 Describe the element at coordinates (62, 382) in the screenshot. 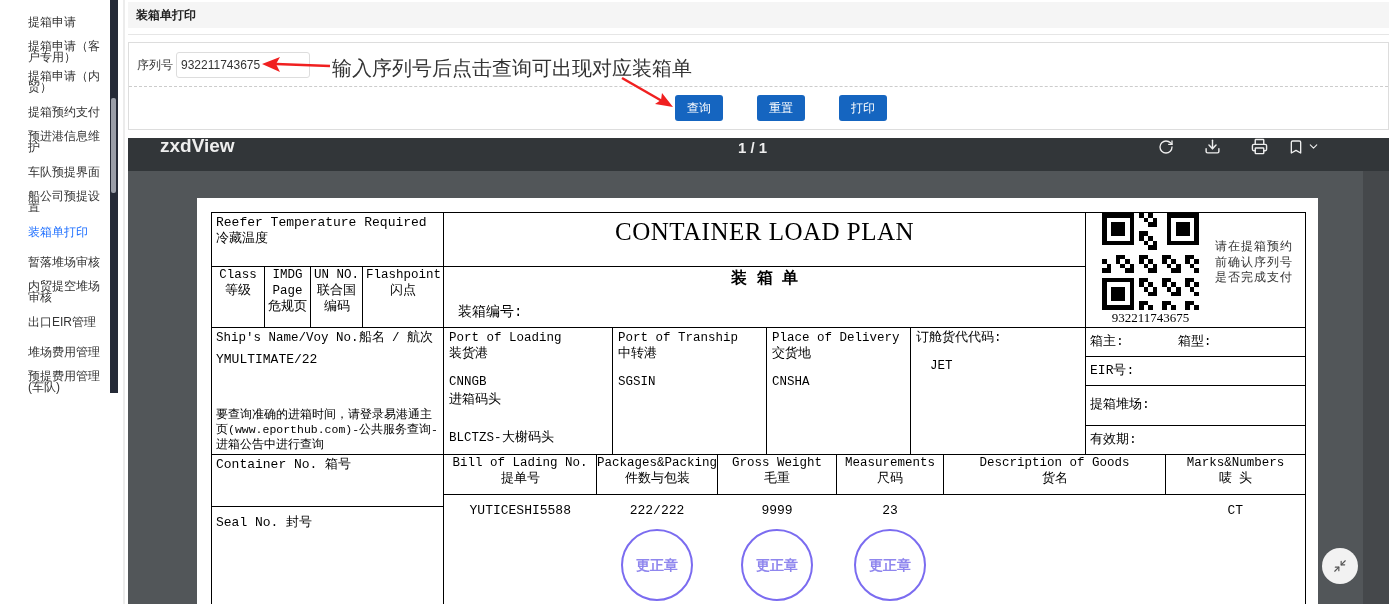

I see `sidebar-item: 预提费用管理(车队)` at that location.